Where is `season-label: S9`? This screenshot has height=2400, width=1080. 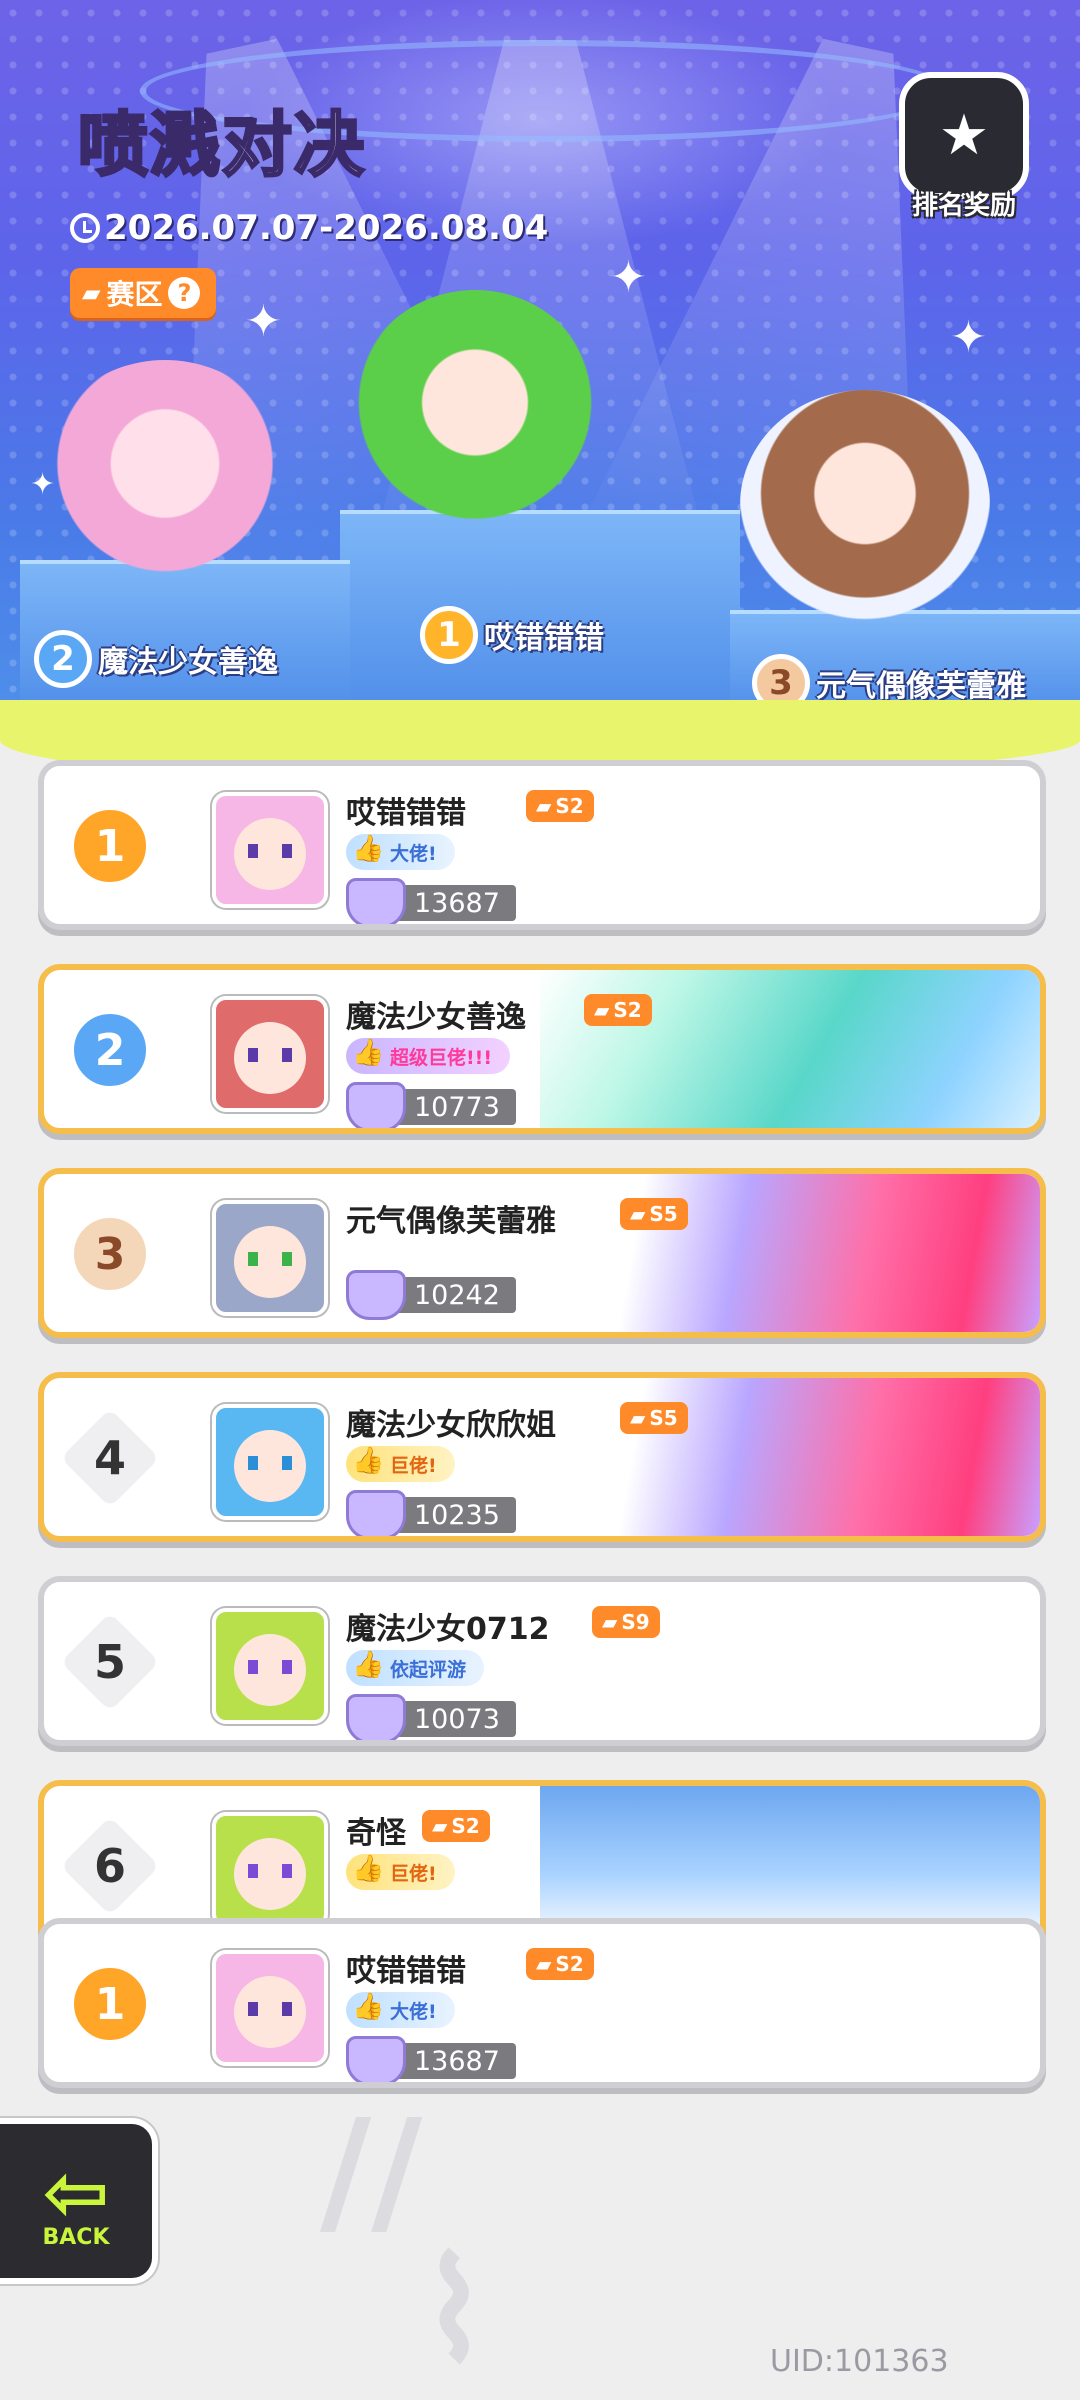 season-label: S9 is located at coordinates (635, 1622).